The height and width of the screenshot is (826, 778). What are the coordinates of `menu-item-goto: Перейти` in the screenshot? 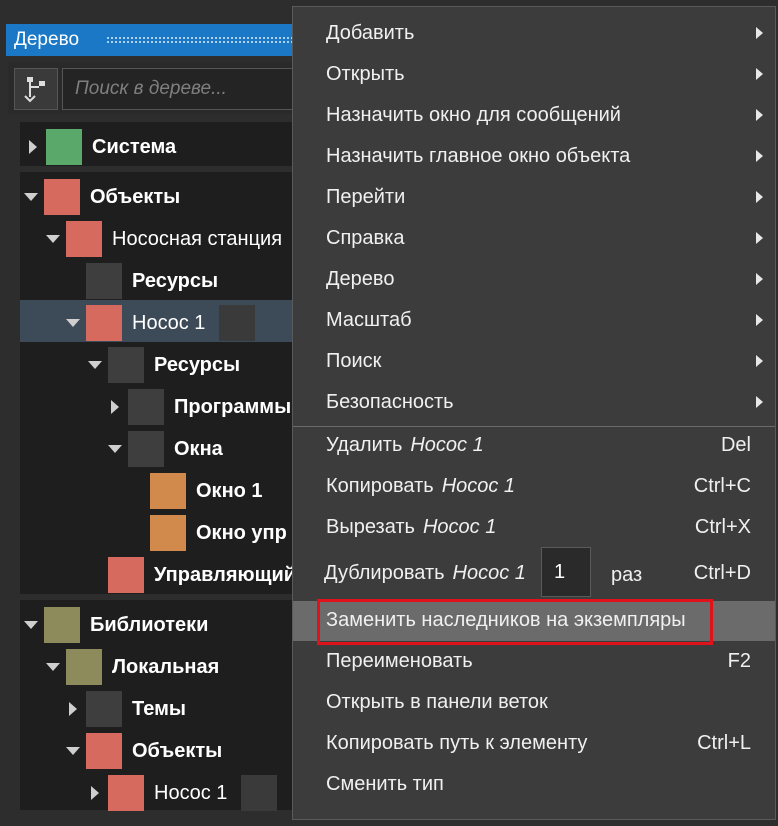 It's located at (534, 197).